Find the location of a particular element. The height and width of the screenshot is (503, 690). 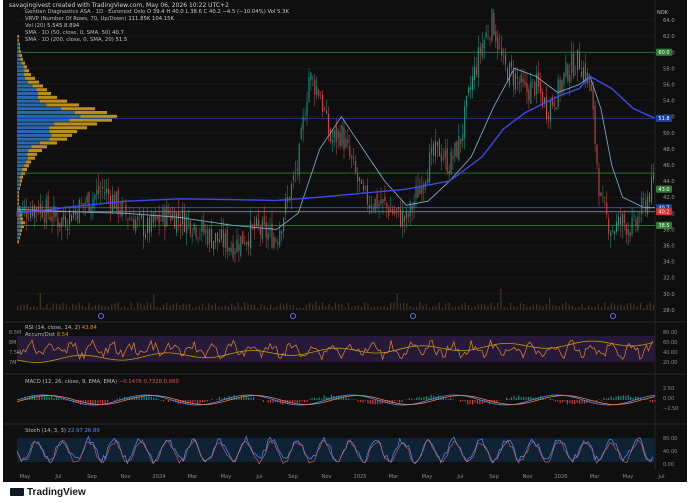

stoch-legend: Stoch (14, 3, 3) 22.97 26.89 is located at coordinates (62, 431).